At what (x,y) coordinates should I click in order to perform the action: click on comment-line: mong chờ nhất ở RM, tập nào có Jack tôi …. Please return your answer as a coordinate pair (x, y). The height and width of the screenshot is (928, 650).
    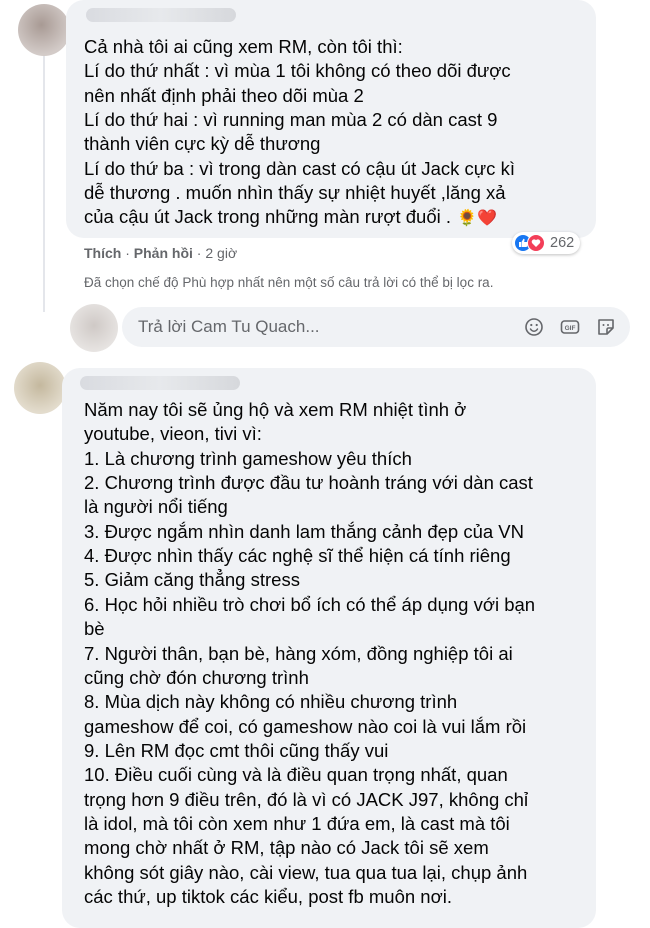
    Looking at the image, I should click on (286, 848).